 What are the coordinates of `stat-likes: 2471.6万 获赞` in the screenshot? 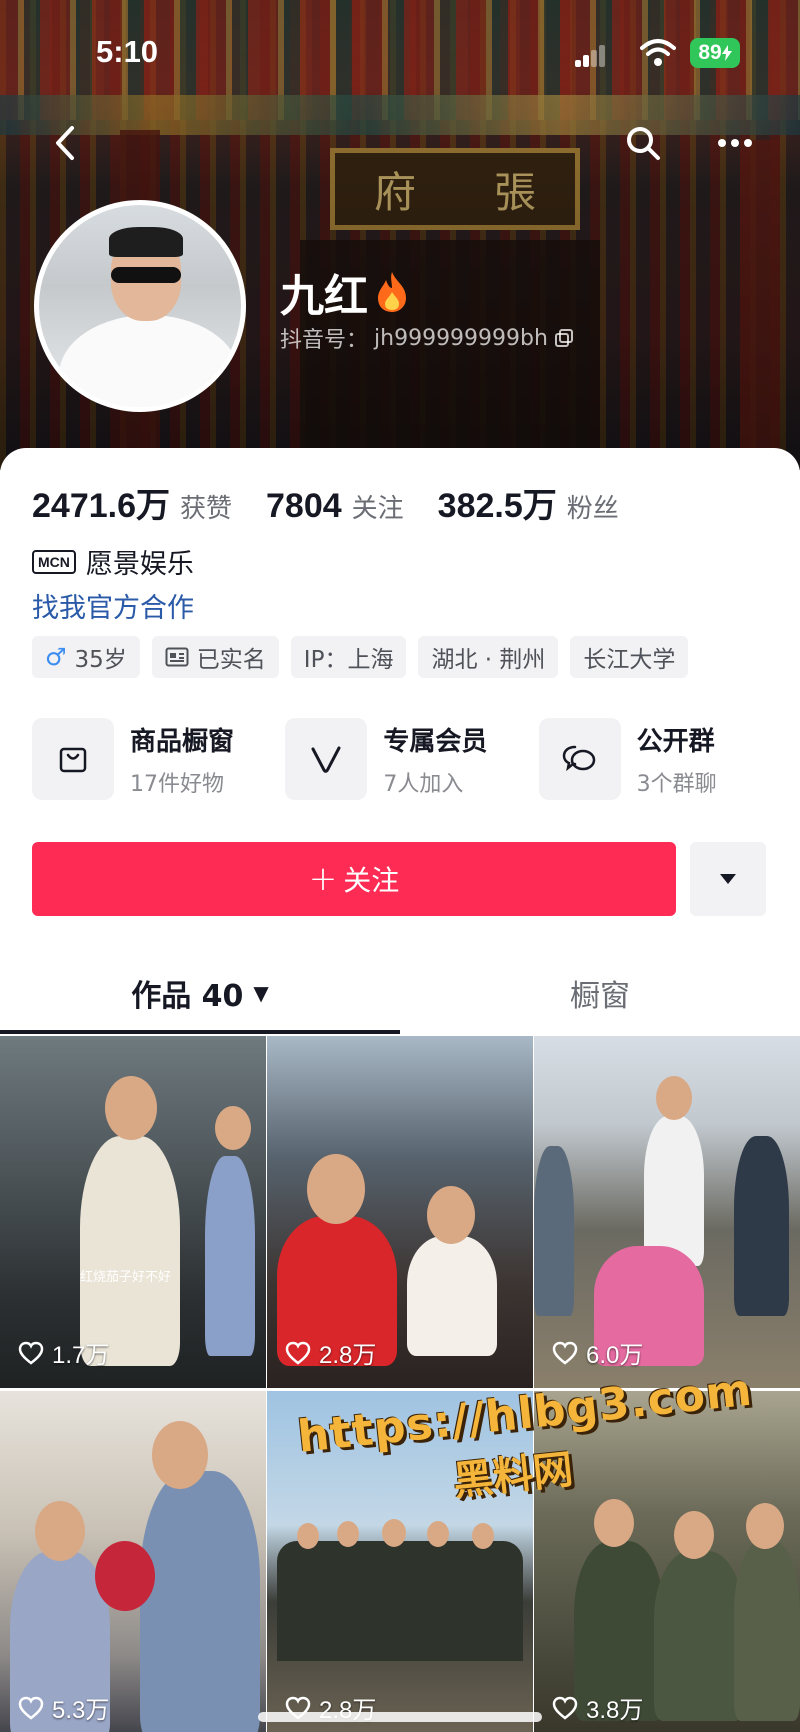 It's located at (132, 502).